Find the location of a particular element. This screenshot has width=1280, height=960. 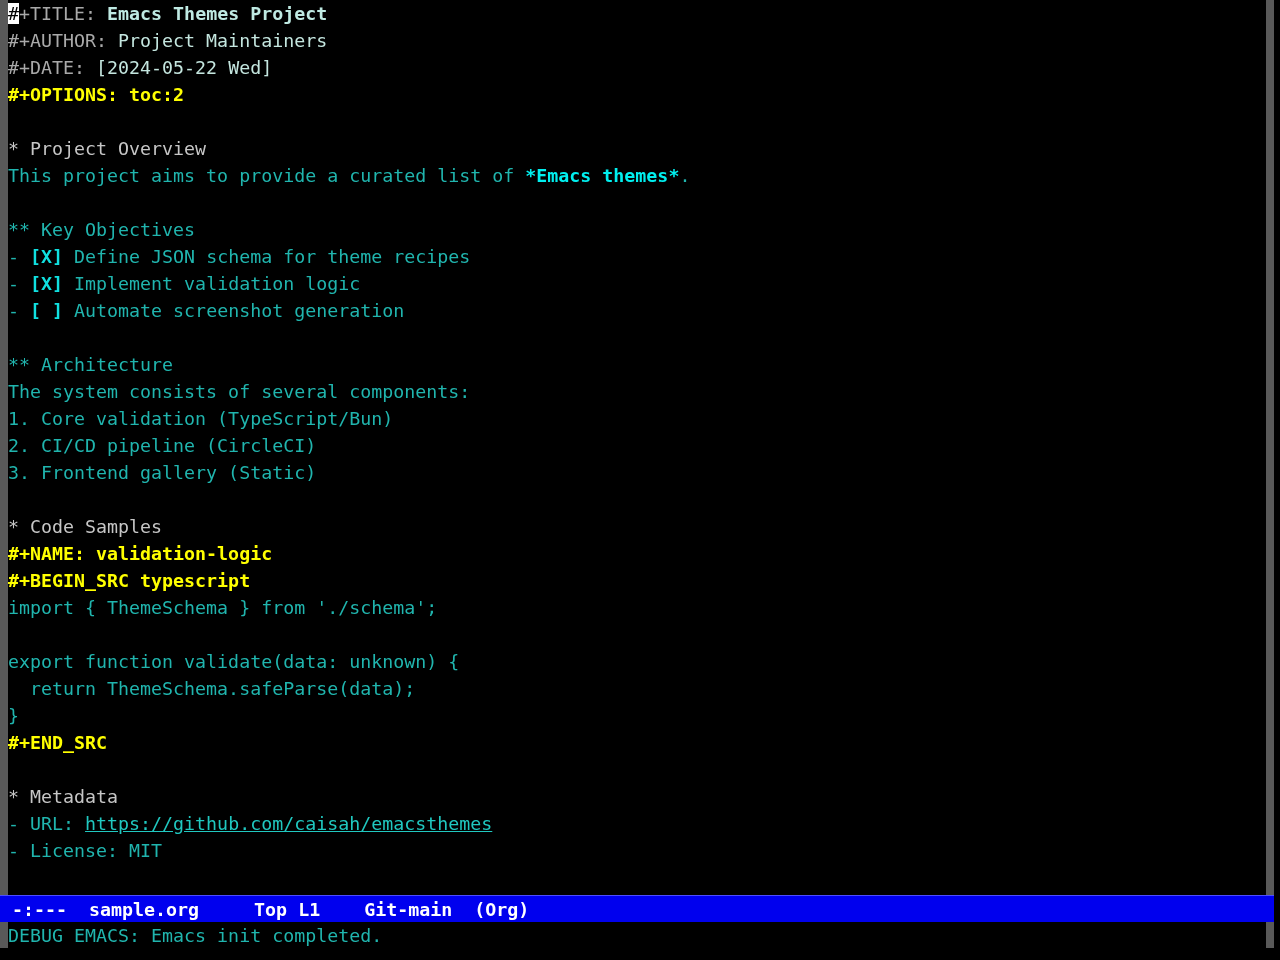

paragraph: This project aims to provide a curated list of *Emacs themes*. is located at coordinates (349, 175).